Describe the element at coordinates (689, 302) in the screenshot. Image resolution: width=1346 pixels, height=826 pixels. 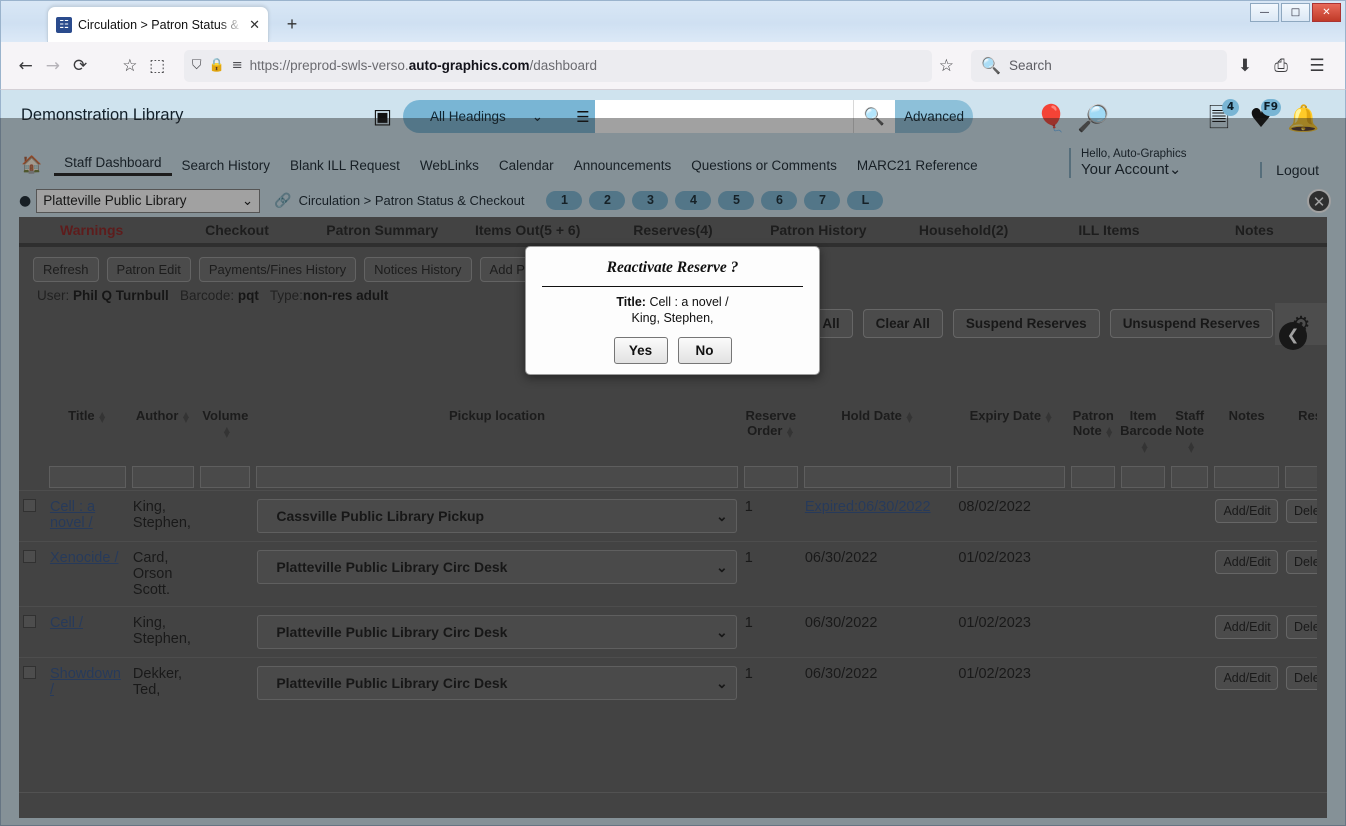
I see `dialog-title-value: Cell : a novel /` at that location.